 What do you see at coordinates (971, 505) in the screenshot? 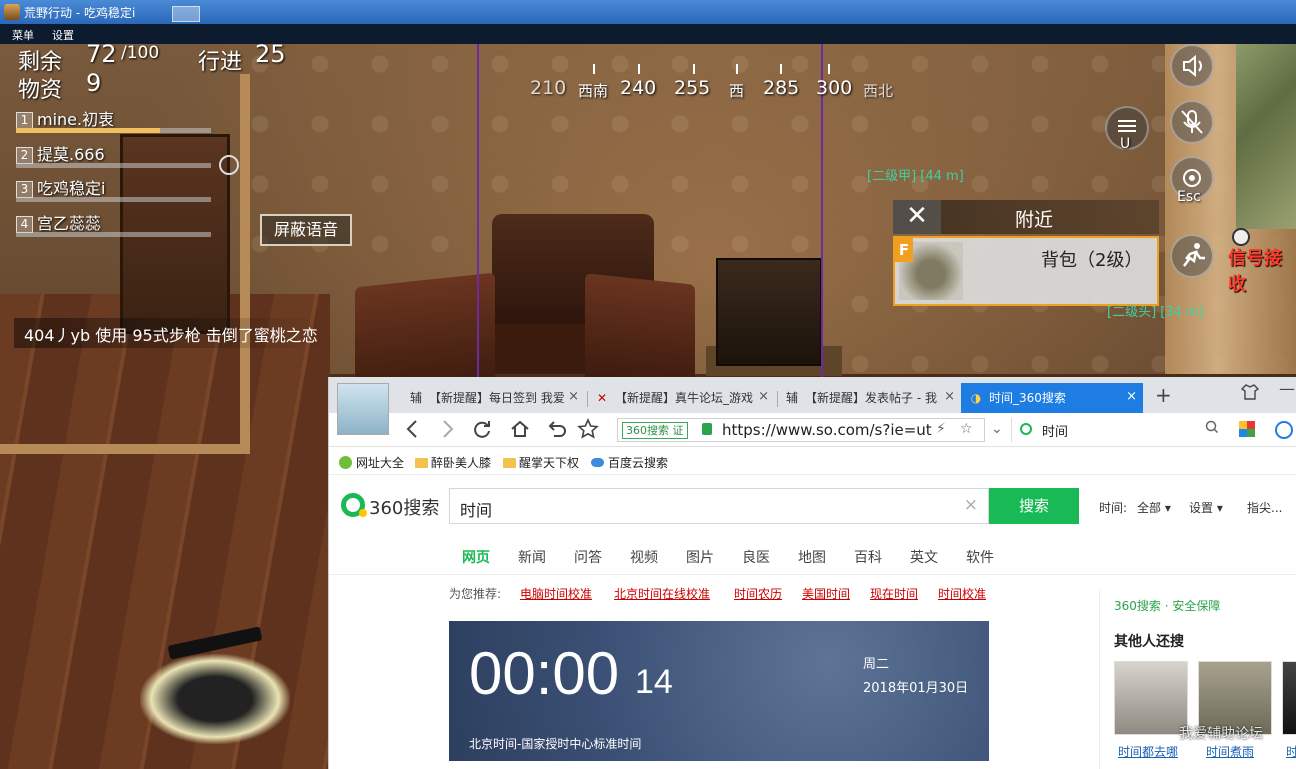
I see `clear-icon: ×` at bounding box center [971, 505].